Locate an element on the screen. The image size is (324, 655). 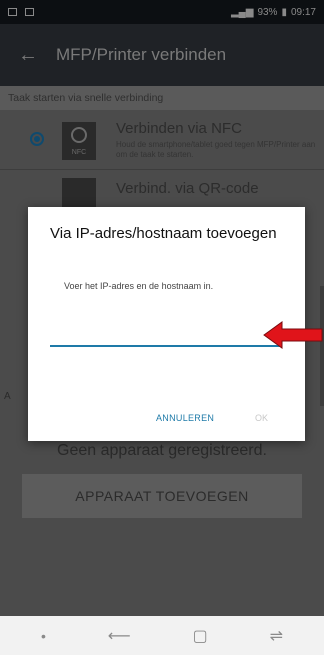
clock: 09:17 is located at coordinates (303, 12).